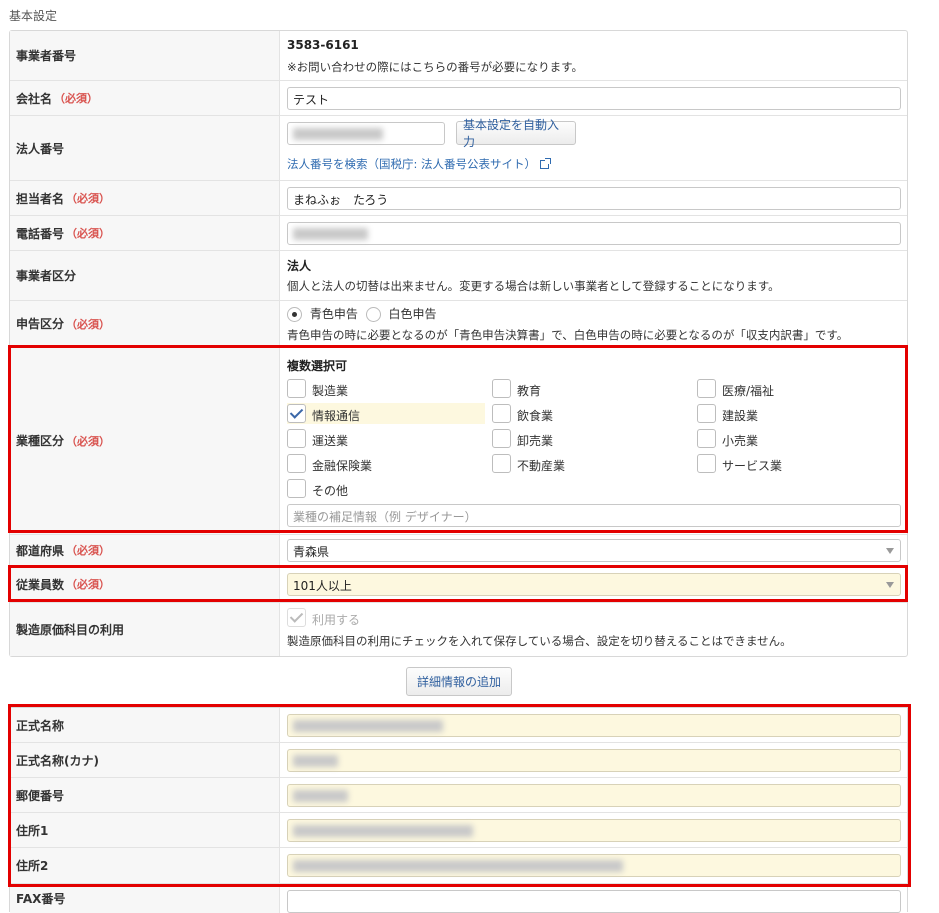 The height and width of the screenshot is (913, 939). Describe the element at coordinates (362, 313) in the screenshot. I see `filing-radio-group: 青色申告 白色申告` at that location.